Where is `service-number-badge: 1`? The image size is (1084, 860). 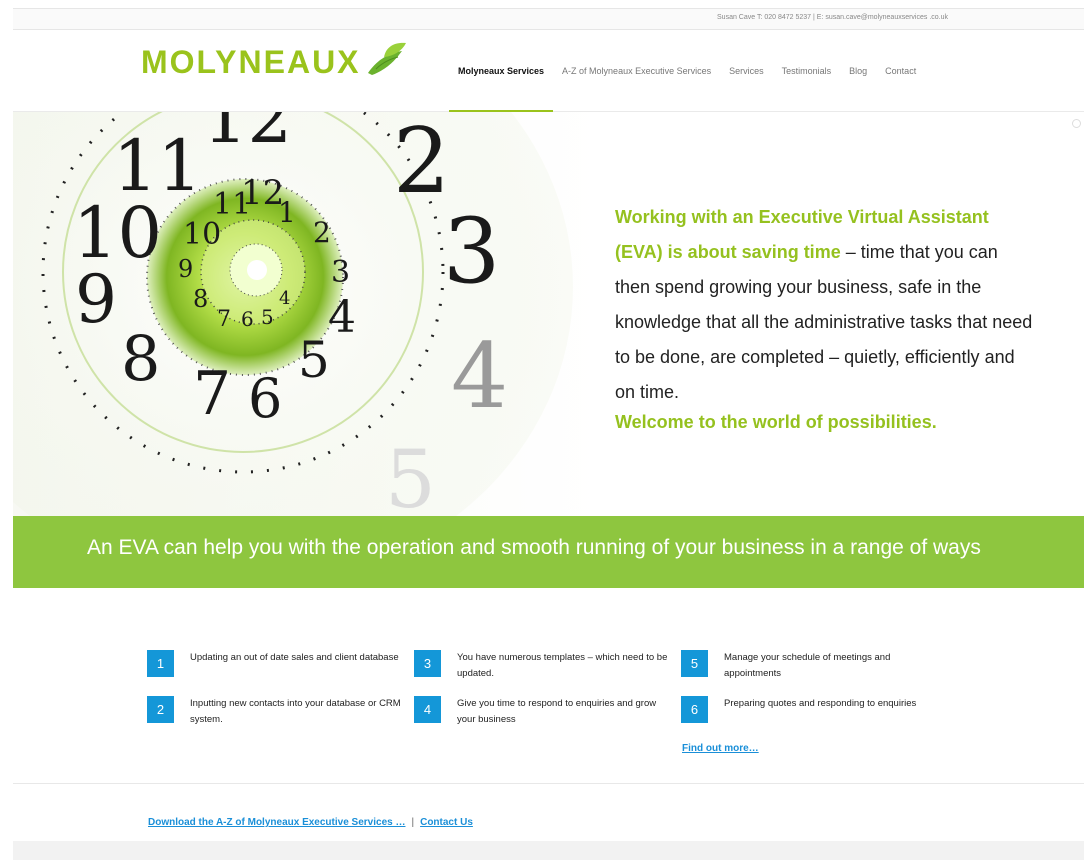
service-number-badge: 1 is located at coordinates (160, 663).